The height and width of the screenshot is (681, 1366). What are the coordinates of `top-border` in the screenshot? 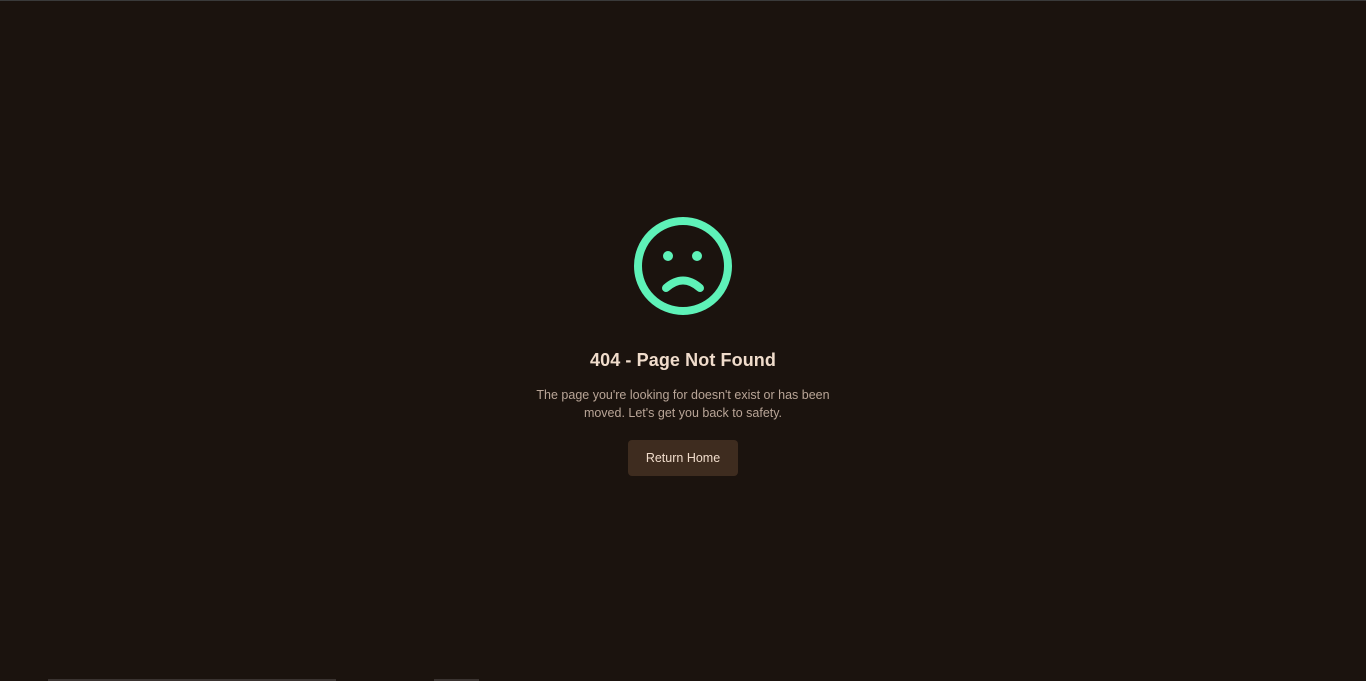 It's located at (683, 0).